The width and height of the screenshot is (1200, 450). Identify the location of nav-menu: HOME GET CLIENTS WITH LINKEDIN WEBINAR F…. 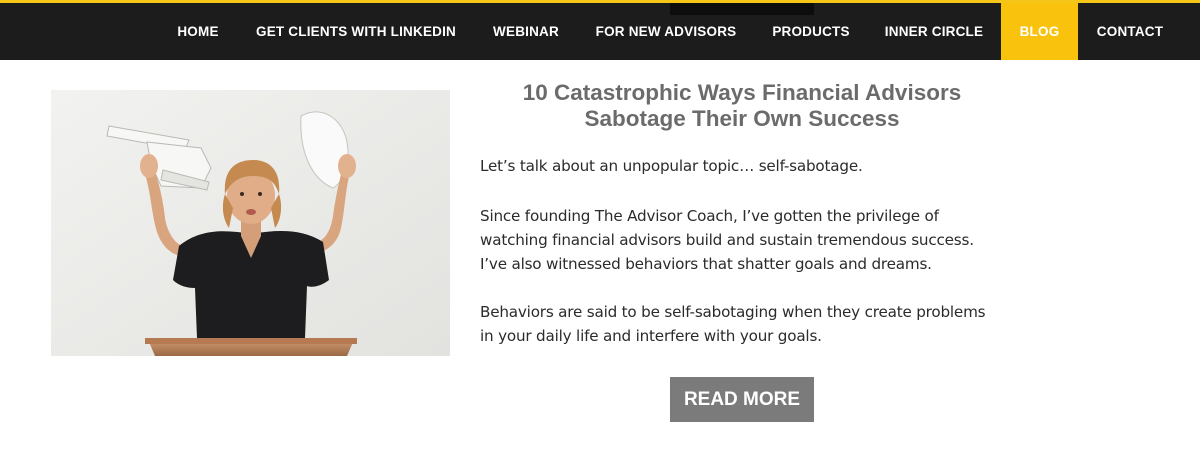
(600, 31).